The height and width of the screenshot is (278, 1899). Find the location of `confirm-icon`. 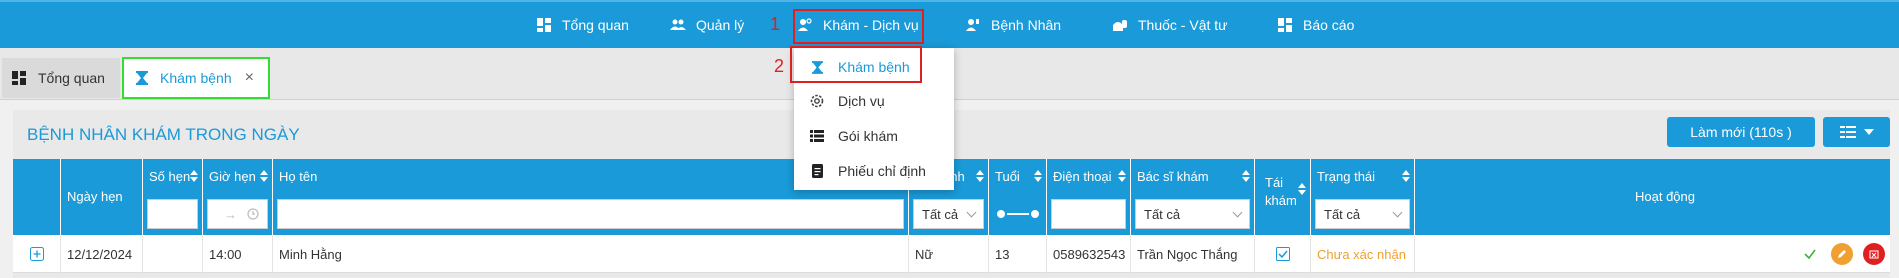

confirm-icon is located at coordinates (1810, 254).